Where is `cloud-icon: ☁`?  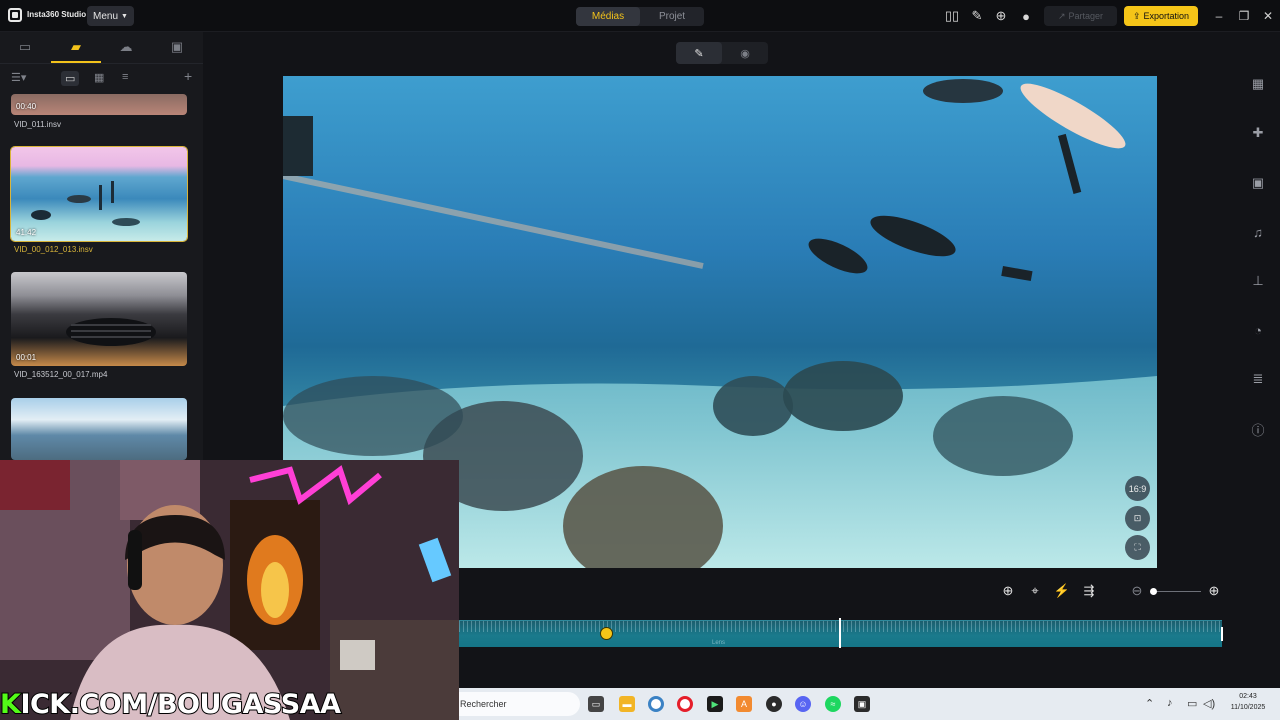
cloud-icon: ☁ is located at coordinates (126, 47).